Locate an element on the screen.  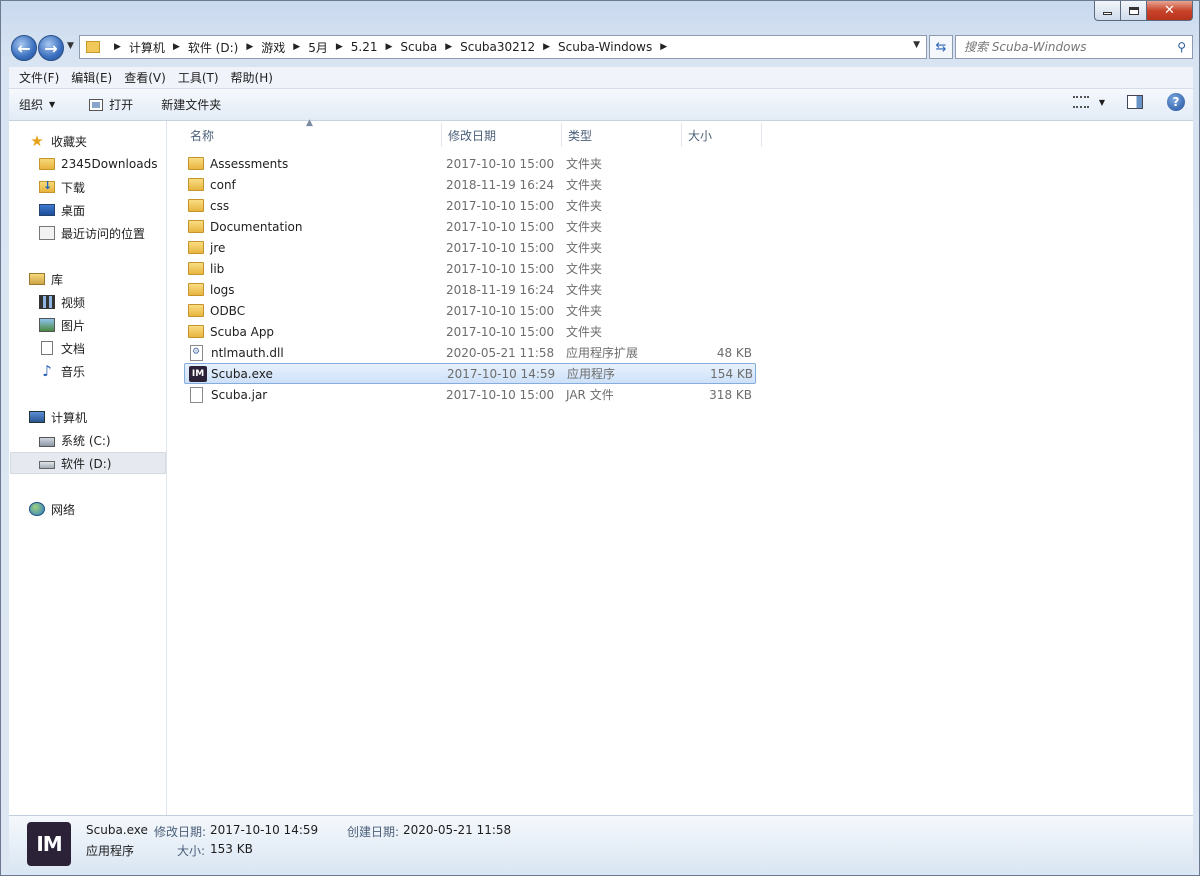
column-header-type: 类型 is located at coordinates (622, 135).